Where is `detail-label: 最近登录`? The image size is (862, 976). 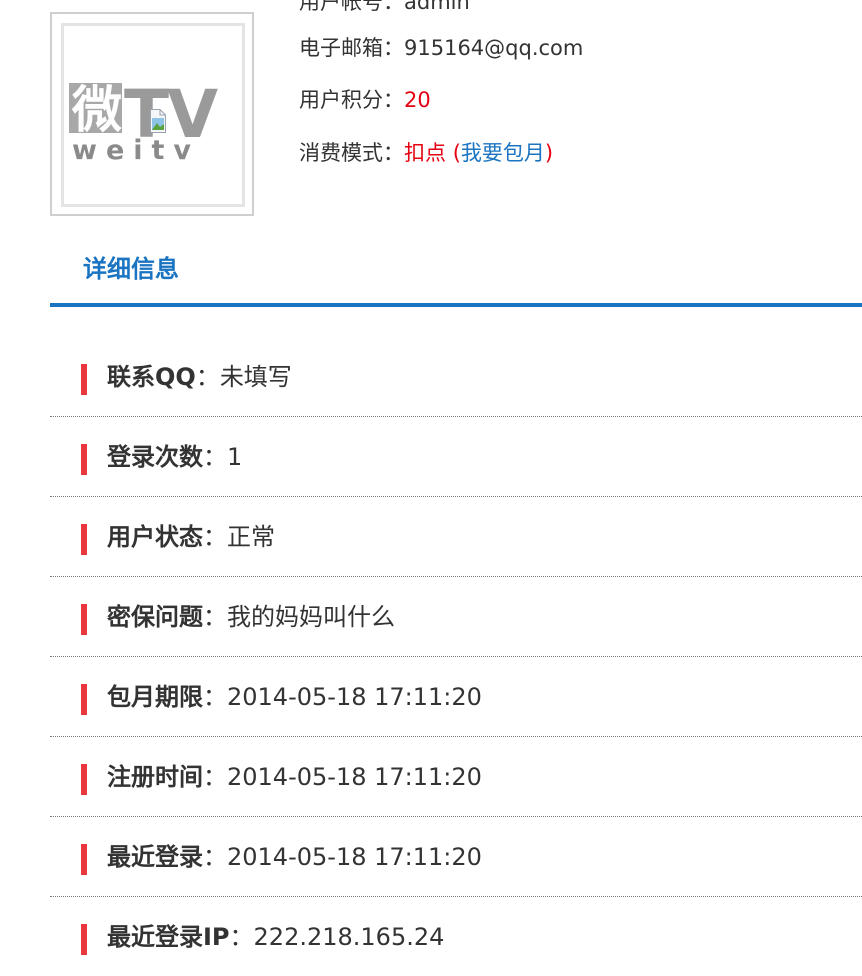
detail-label: 最近登录 is located at coordinates (155, 857).